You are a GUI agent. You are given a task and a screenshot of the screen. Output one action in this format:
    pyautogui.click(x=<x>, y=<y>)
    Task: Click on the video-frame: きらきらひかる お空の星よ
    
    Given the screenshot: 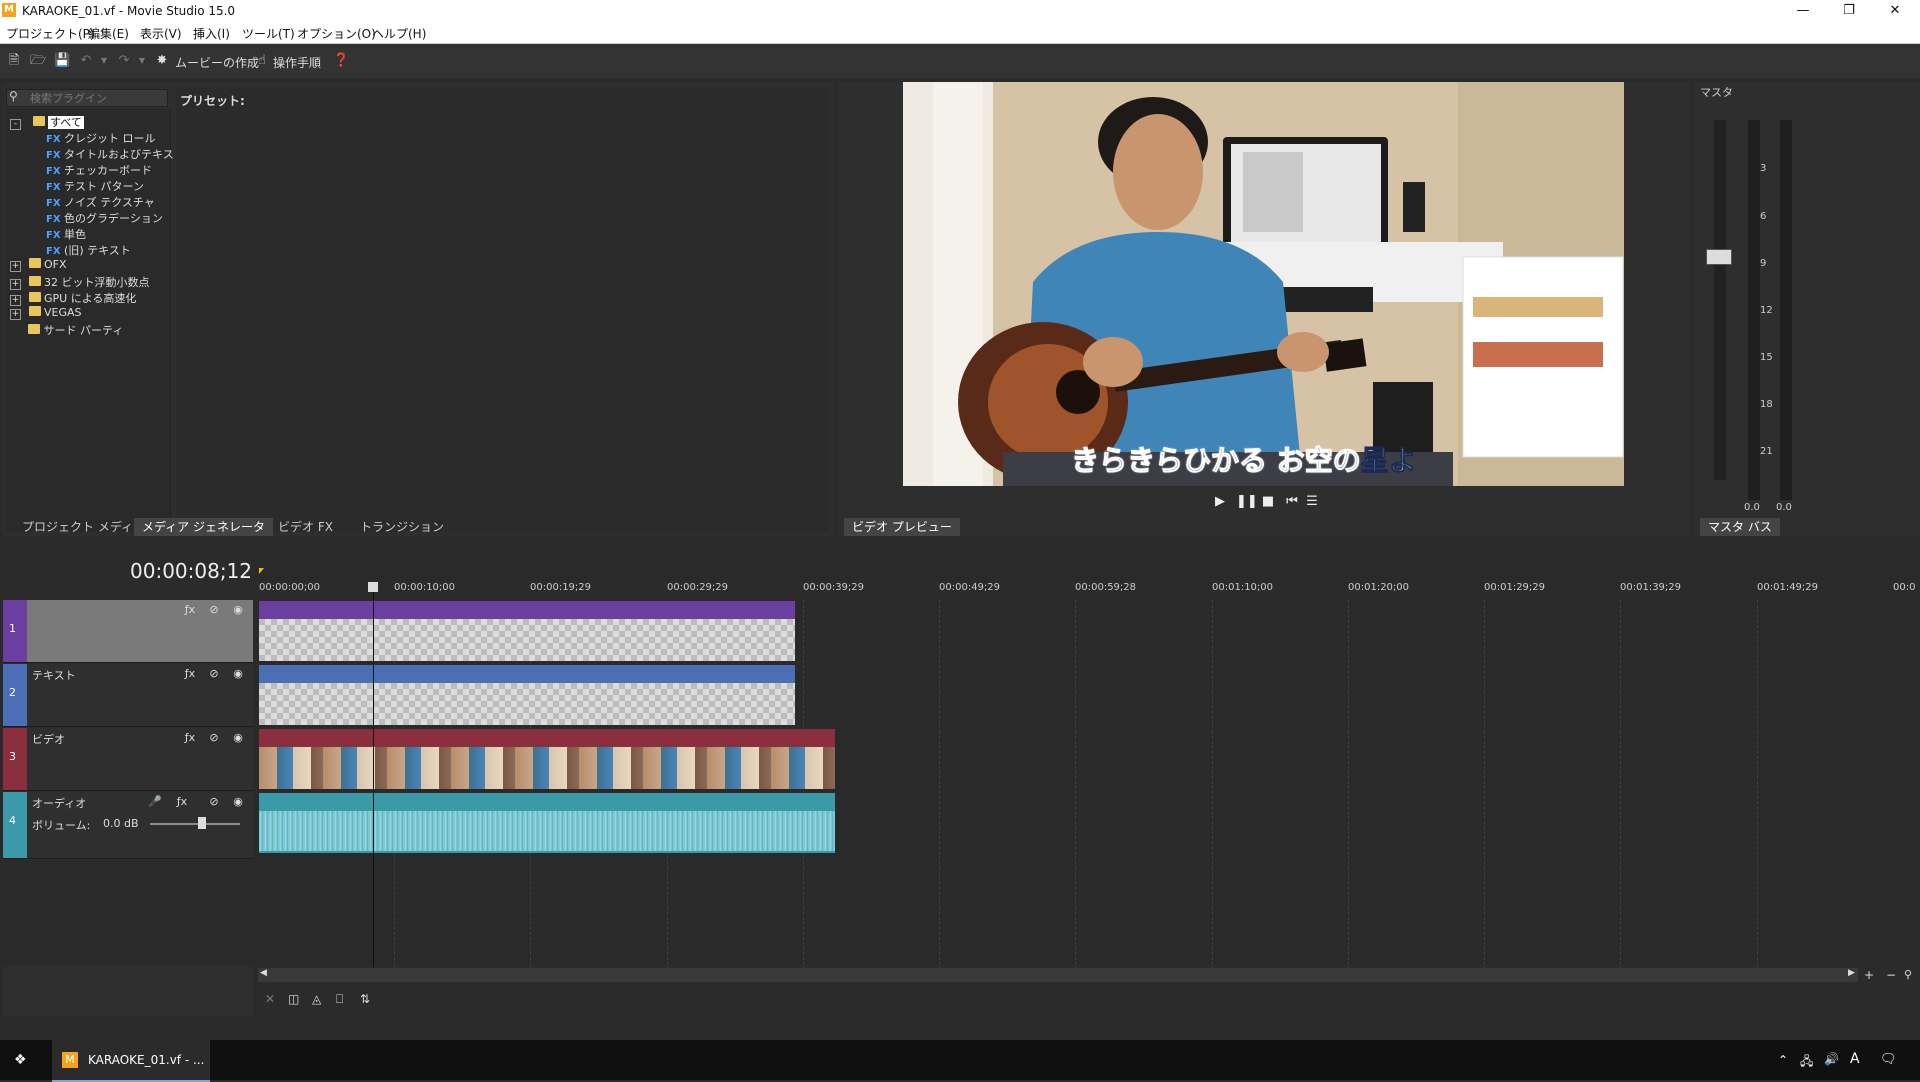 What is the action you would take?
    pyautogui.click(x=1263, y=284)
    